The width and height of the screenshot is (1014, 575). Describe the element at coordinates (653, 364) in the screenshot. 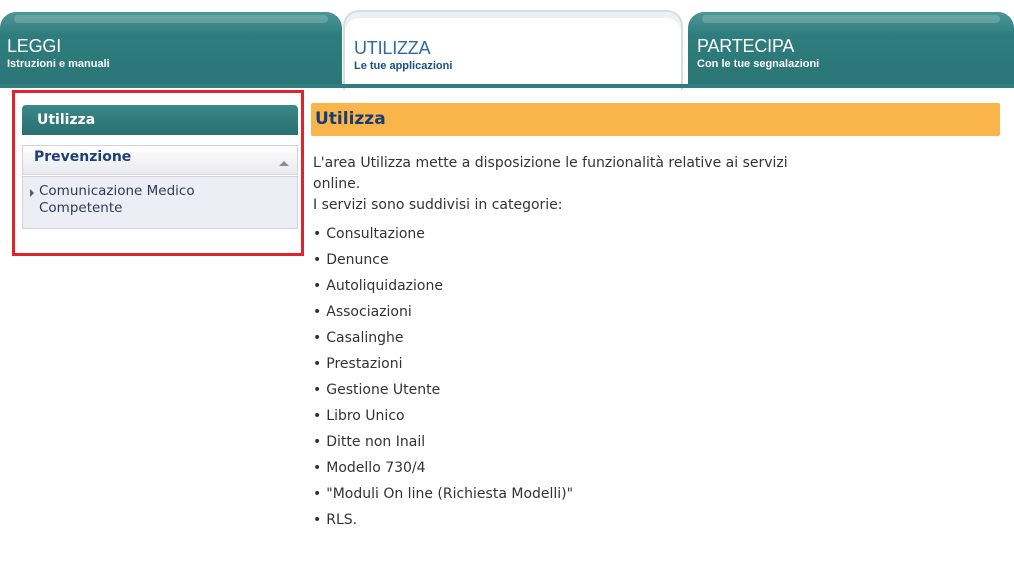

I see `list-item: Prestazioni` at that location.